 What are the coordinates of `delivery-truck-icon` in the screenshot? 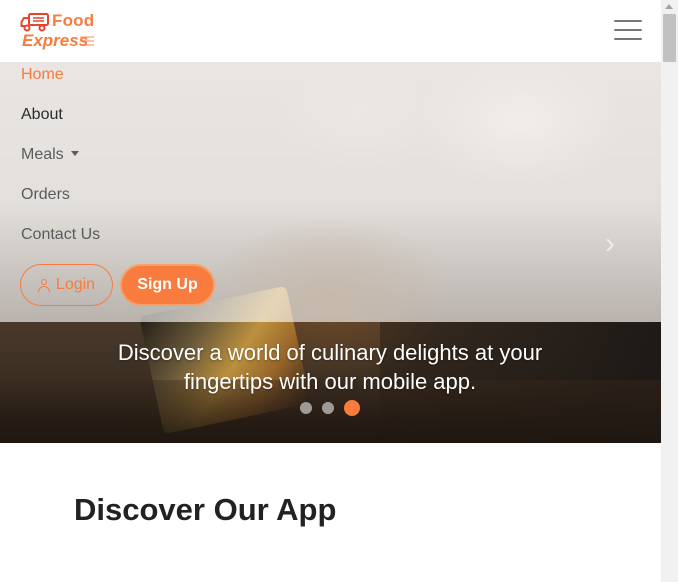 It's located at (34, 22).